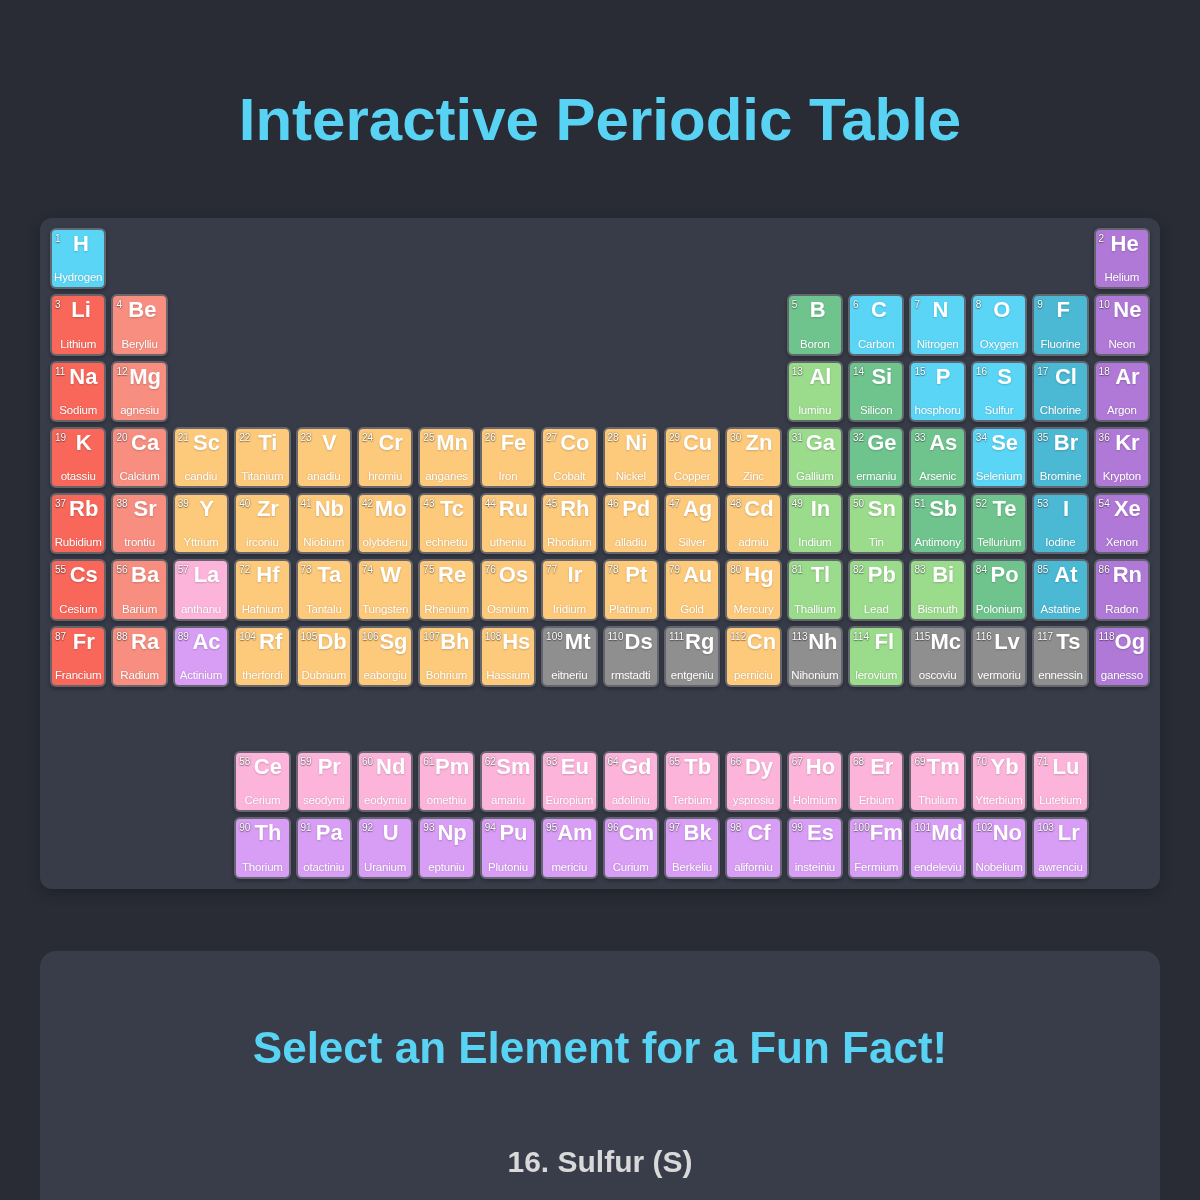  What do you see at coordinates (145, 376) in the screenshot?
I see `element-symbol: Mg` at bounding box center [145, 376].